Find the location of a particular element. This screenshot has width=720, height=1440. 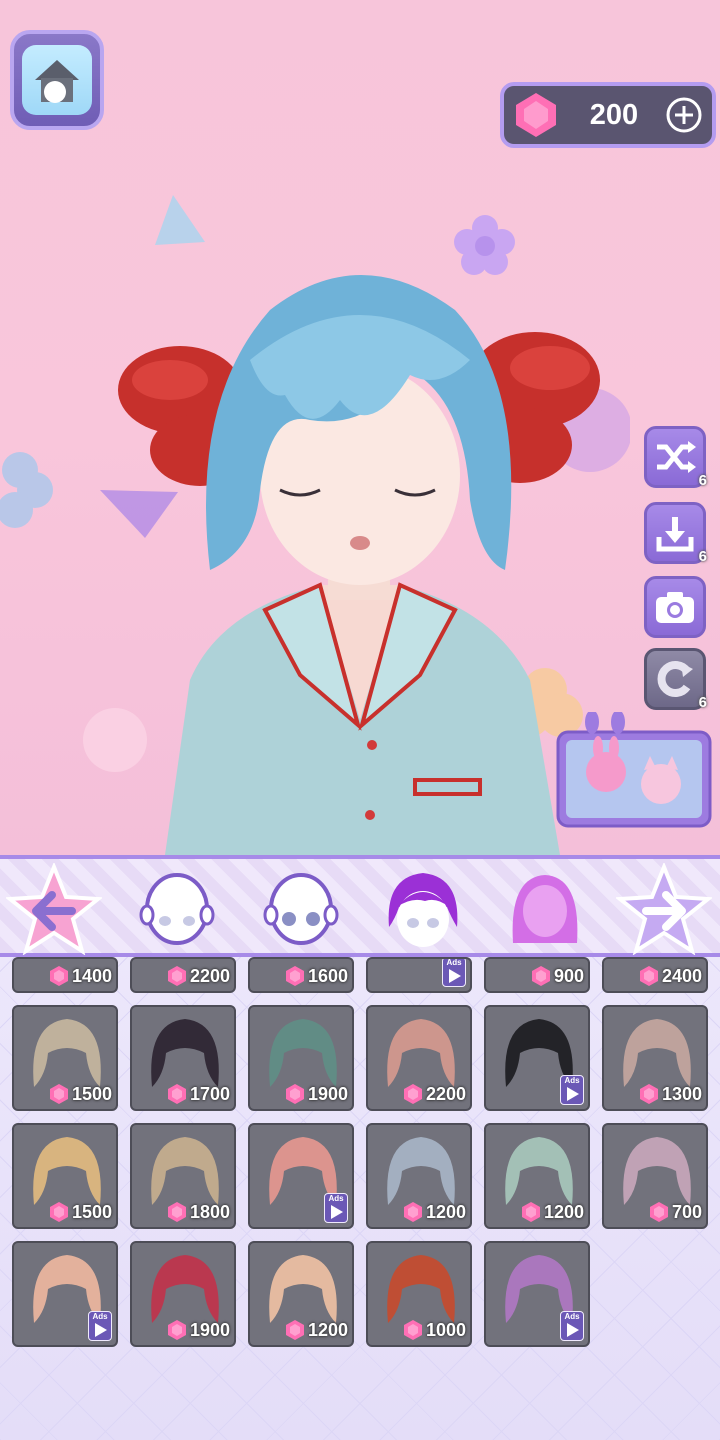

price-value: 700 is located at coordinates (686, 1211).